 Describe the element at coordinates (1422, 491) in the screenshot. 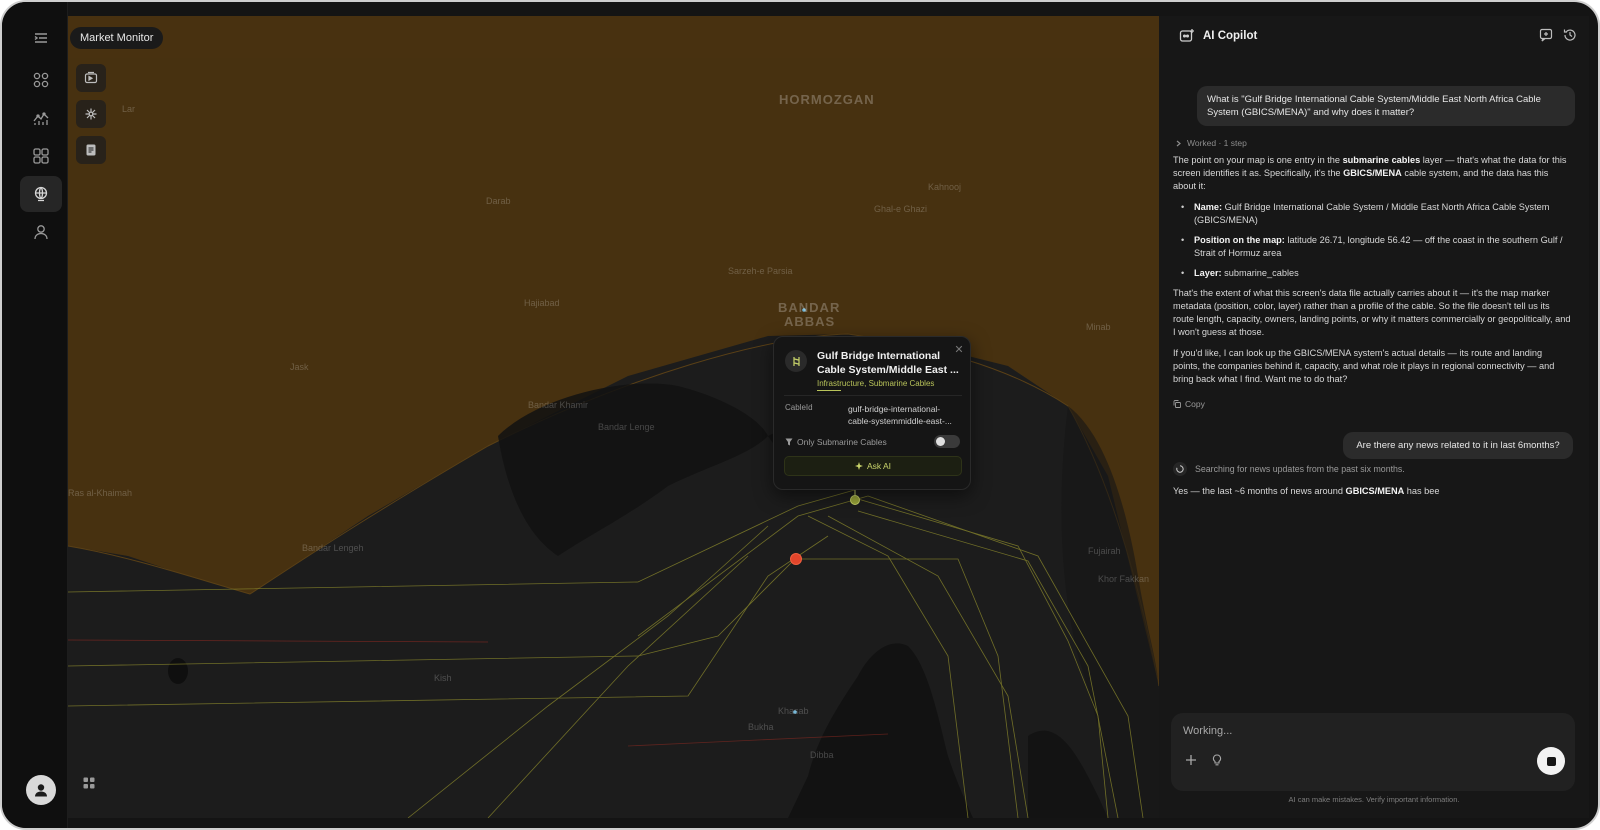

I see `text: has bee` at that location.